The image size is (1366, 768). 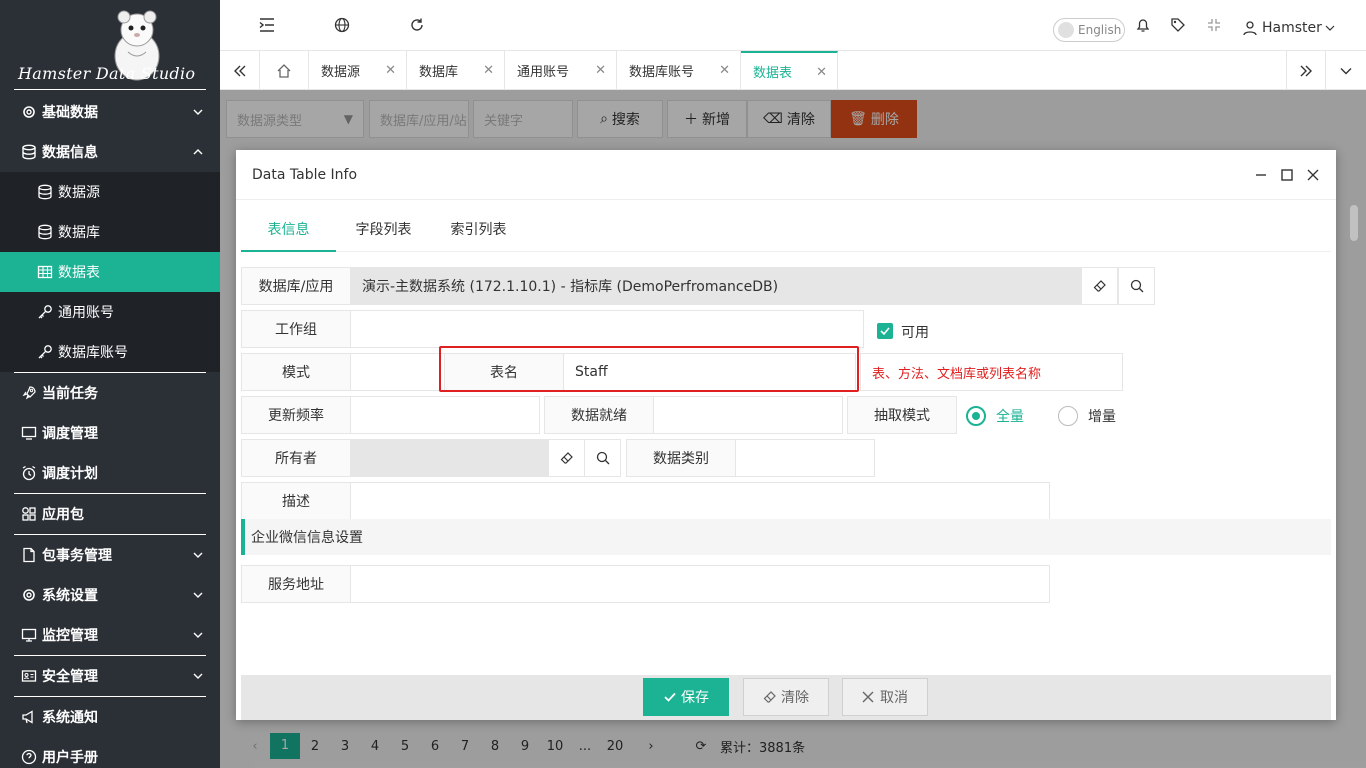 I want to click on data-category-field, so click(x=805, y=458).